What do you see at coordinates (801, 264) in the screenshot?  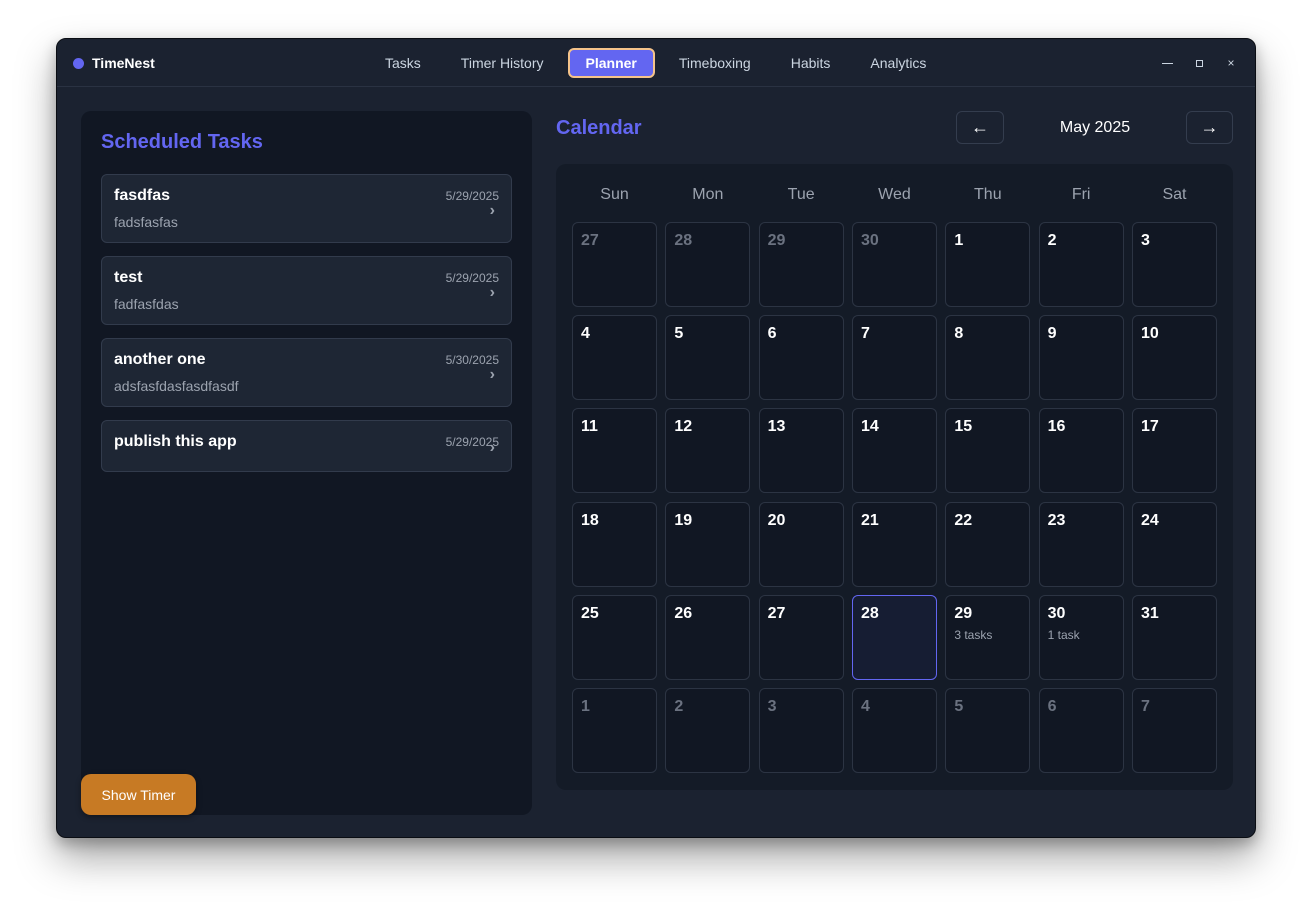 I see `calendar-day: 29` at bounding box center [801, 264].